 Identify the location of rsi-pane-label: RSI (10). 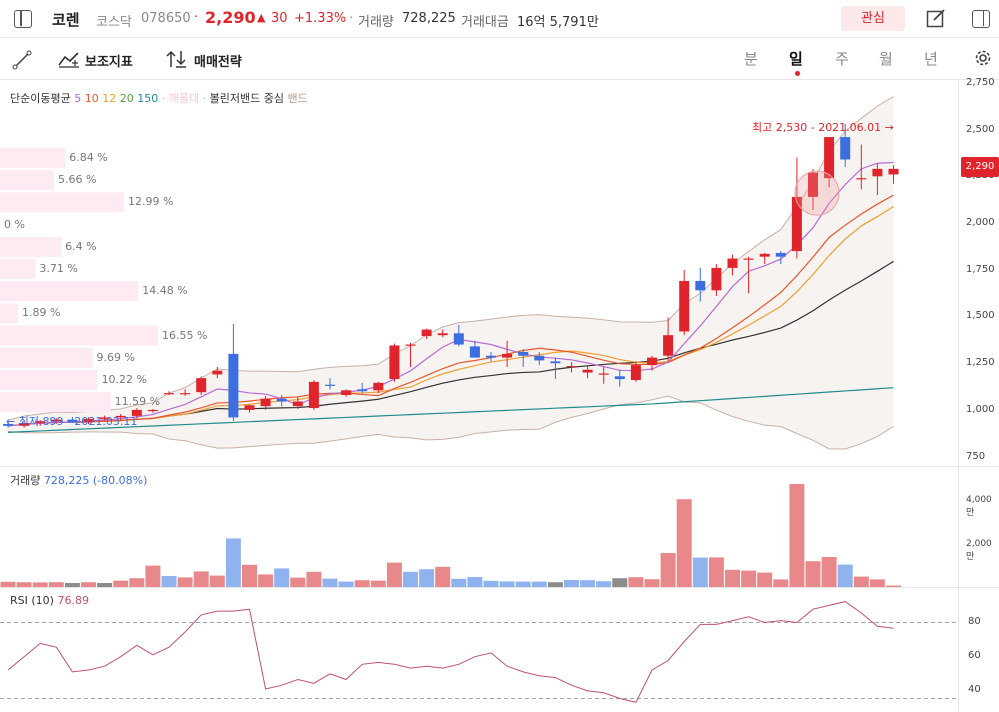
(32, 600).